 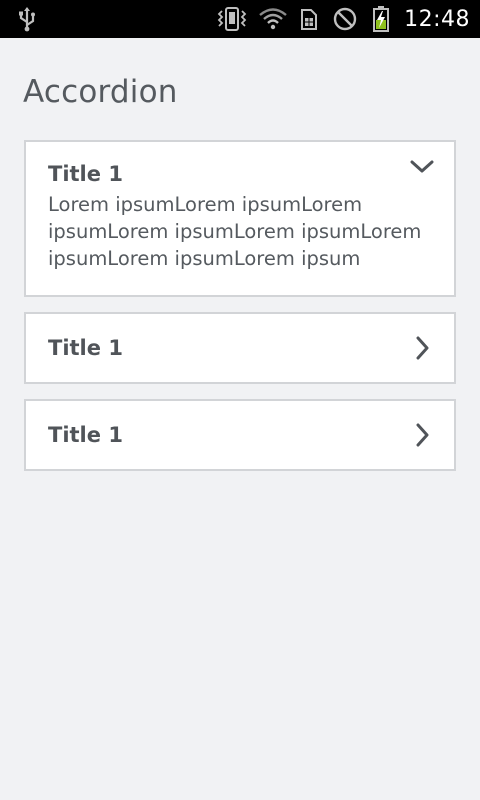 I want to click on chevron-down-icon, so click(x=422, y=168).